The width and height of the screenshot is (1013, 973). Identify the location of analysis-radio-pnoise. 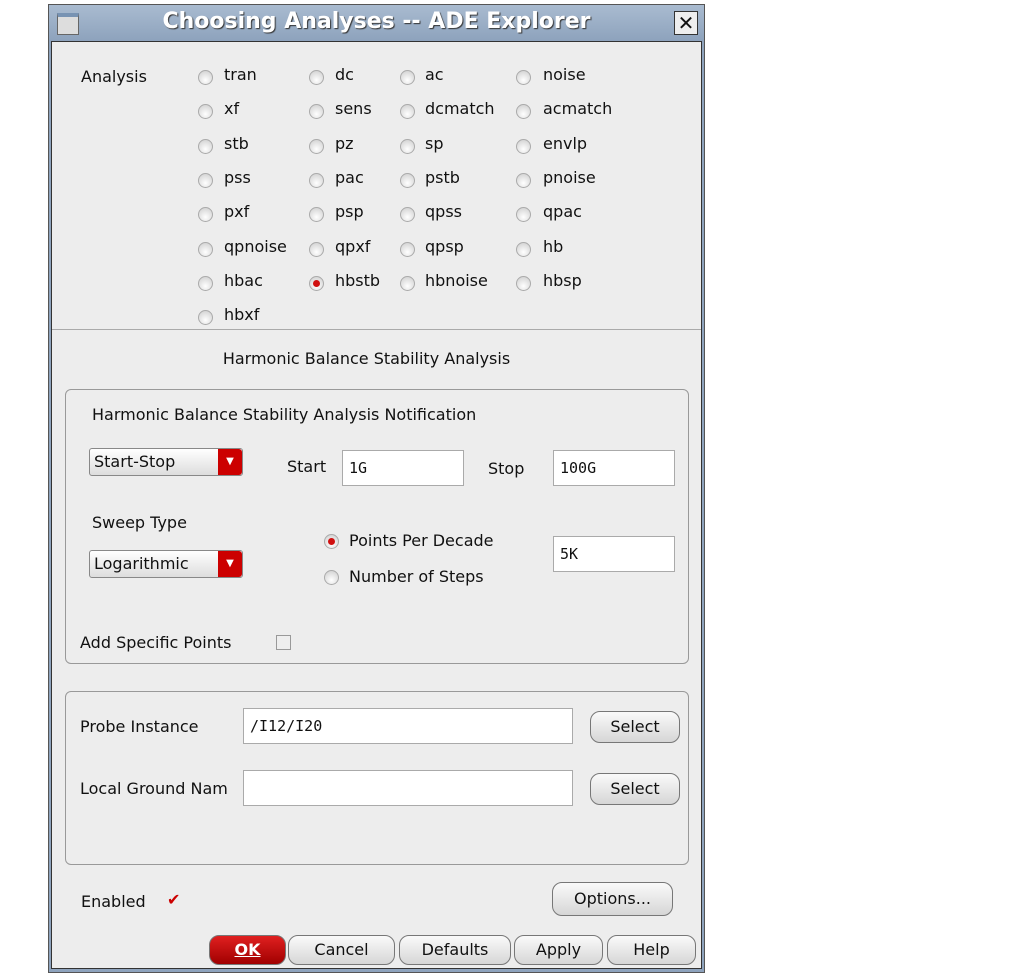
(523, 180).